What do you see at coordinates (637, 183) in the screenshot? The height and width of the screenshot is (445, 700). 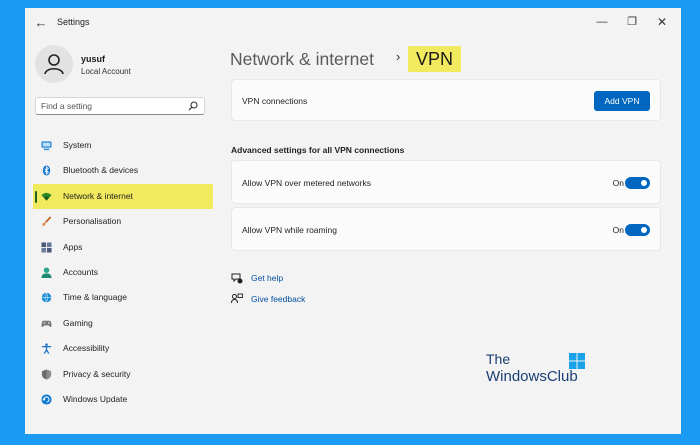 I see `metered-networks-toggle` at bounding box center [637, 183].